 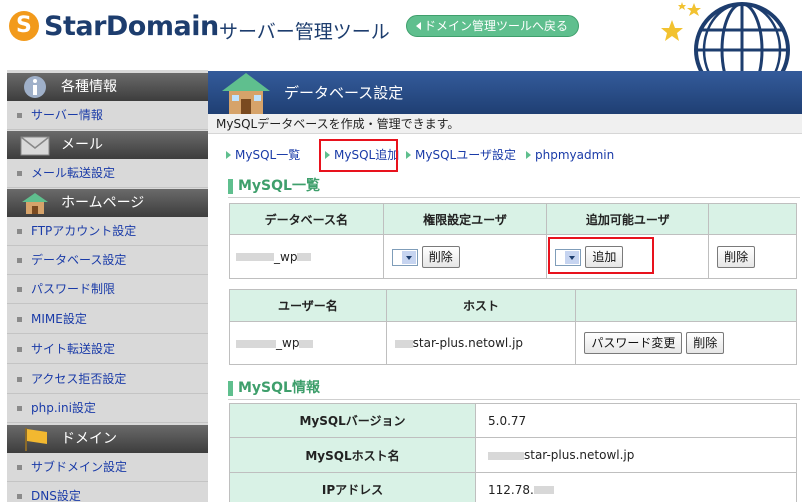 What do you see at coordinates (481, 305) in the screenshot?
I see `col-host: ホスト` at bounding box center [481, 305].